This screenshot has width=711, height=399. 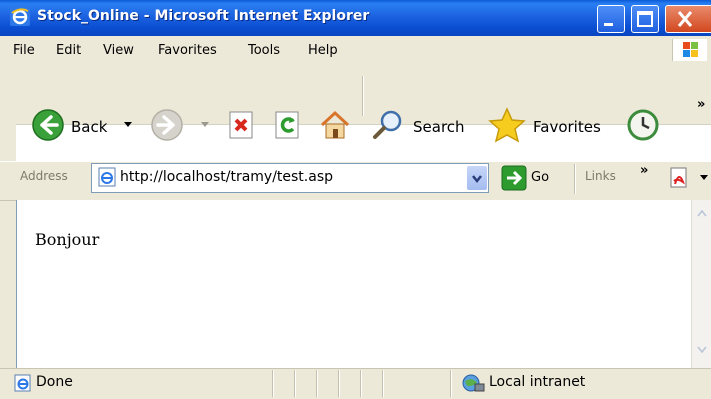 What do you see at coordinates (574, 179) in the screenshot?
I see `address-separator` at bounding box center [574, 179].